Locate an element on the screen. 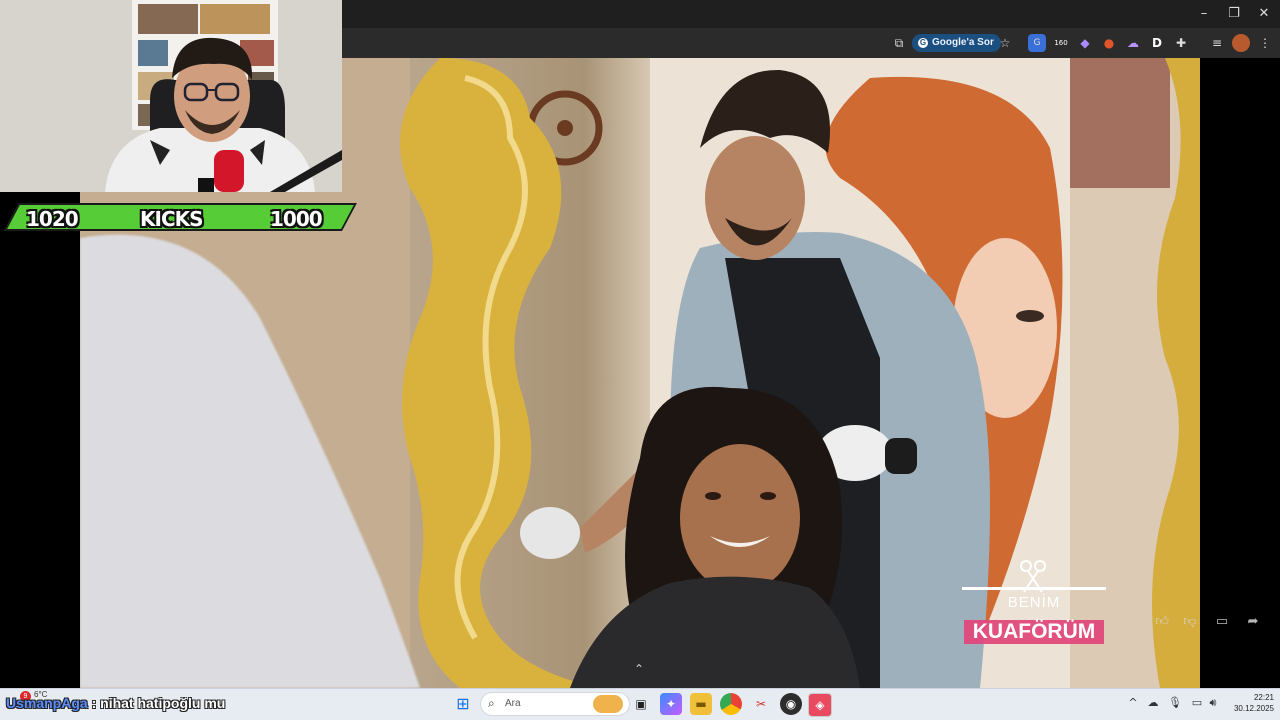 This screenshot has width=1280, height=720. google-icon: G is located at coordinates (923, 43).